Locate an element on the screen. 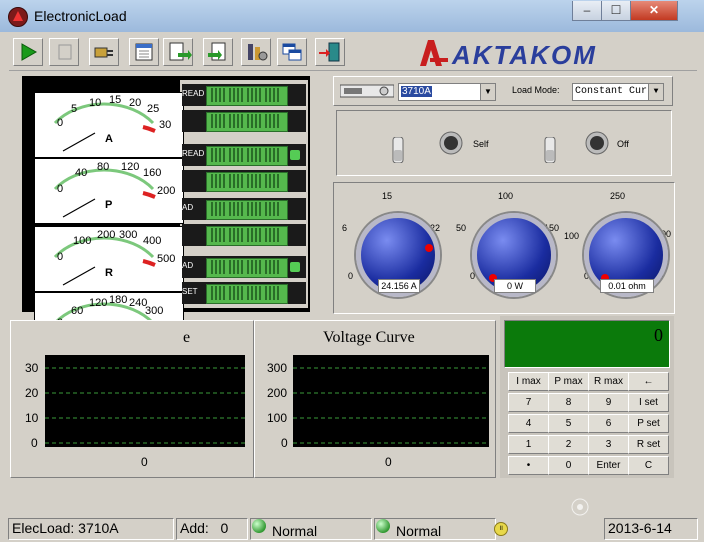 The image size is (704, 542). minimize-button: – is located at coordinates (587, 11).